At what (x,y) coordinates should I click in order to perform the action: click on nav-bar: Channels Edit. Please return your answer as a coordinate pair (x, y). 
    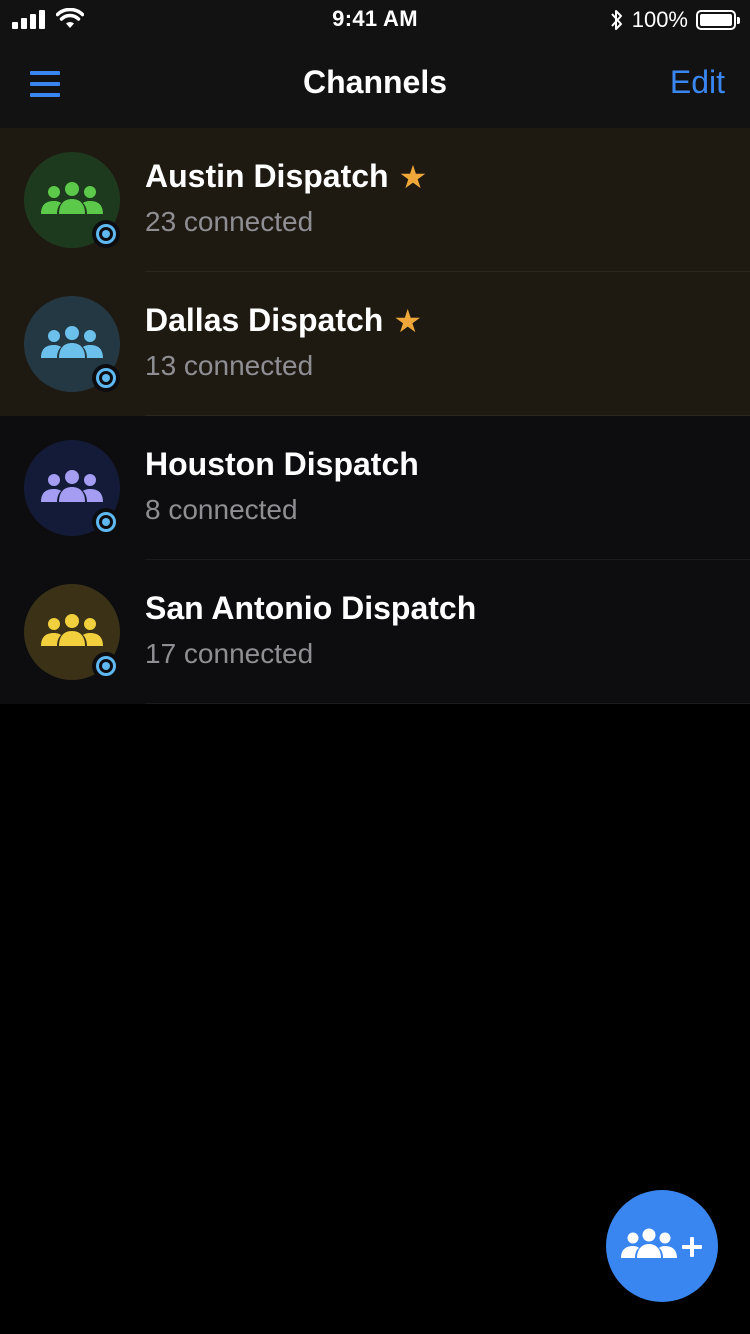
    Looking at the image, I should click on (375, 84).